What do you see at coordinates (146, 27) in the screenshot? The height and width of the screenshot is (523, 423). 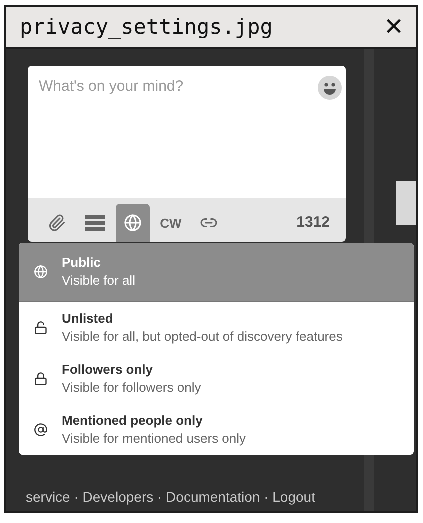 I see `window-title: privacy_settings.jpg` at bounding box center [146, 27].